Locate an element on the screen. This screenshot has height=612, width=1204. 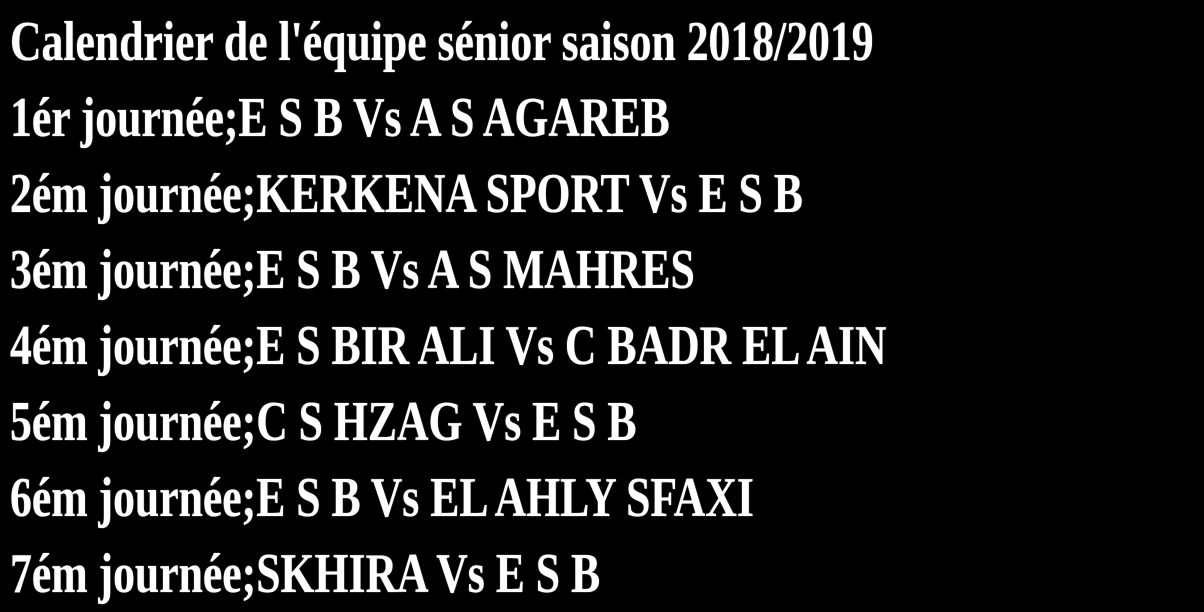
round-3: 3ém journée;E S B Vs A S MAHRES is located at coordinates (352, 270).